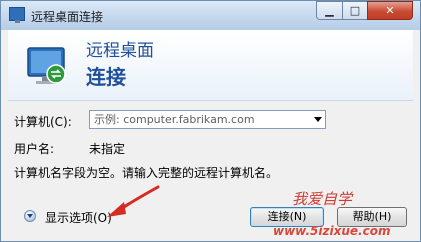  What do you see at coordinates (17, 15) in the screenshot?
I see `remote-desktop-app-icon` at bounding box center [17, 15].